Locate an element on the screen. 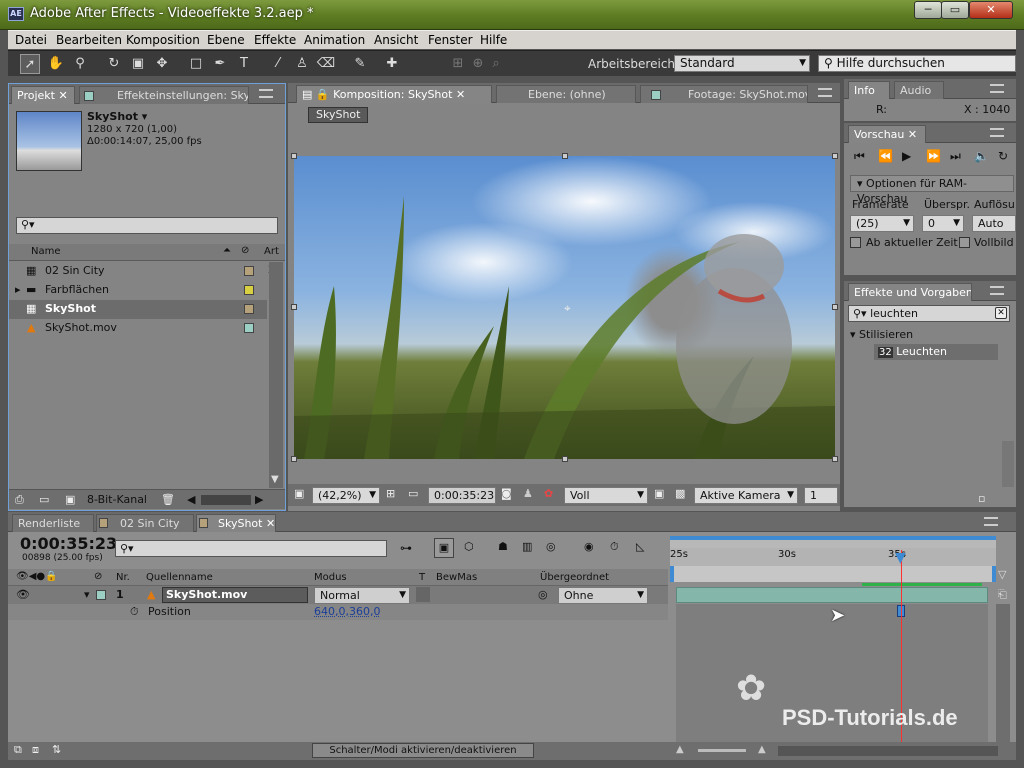 The height and width of the screenshot is (768, 1024). expand-arrow-icon: ▾ is located at coordinates (87, 594).